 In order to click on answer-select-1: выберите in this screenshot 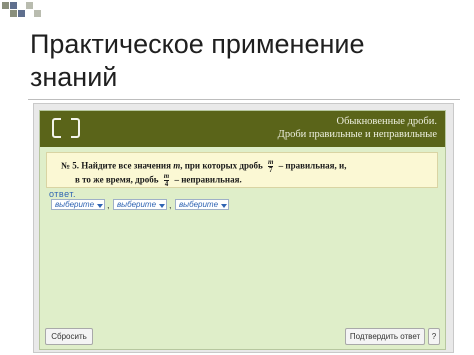, I will do `click(78, 204)`.